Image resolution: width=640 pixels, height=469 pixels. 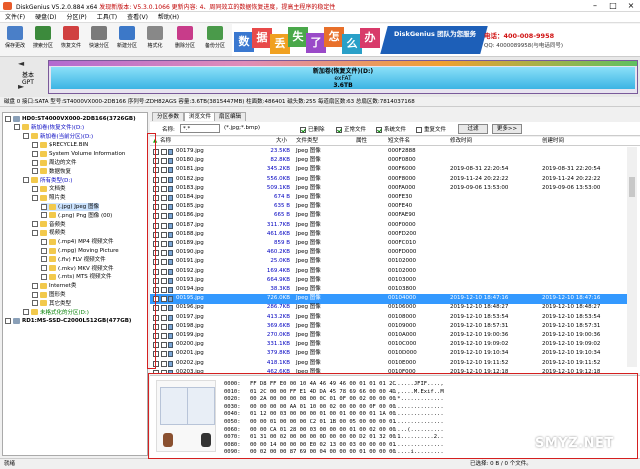 I want to click on tree-item: (.mts) MTS 视频文件, so click(x=76, y=277).